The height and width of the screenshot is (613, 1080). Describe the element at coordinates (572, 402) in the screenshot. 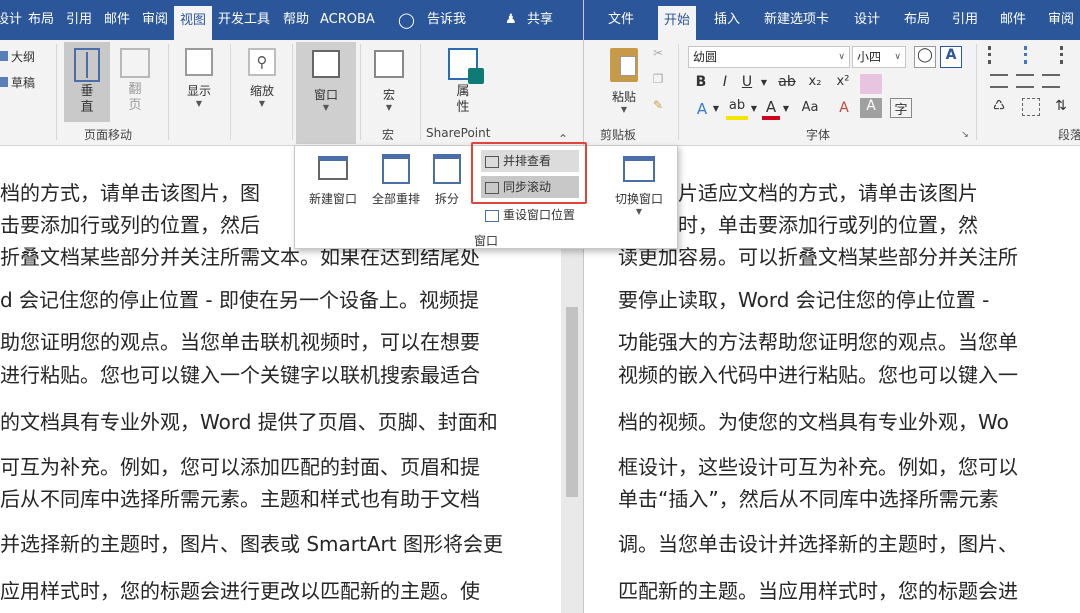

I see `scrollbar-thumb` at that location.